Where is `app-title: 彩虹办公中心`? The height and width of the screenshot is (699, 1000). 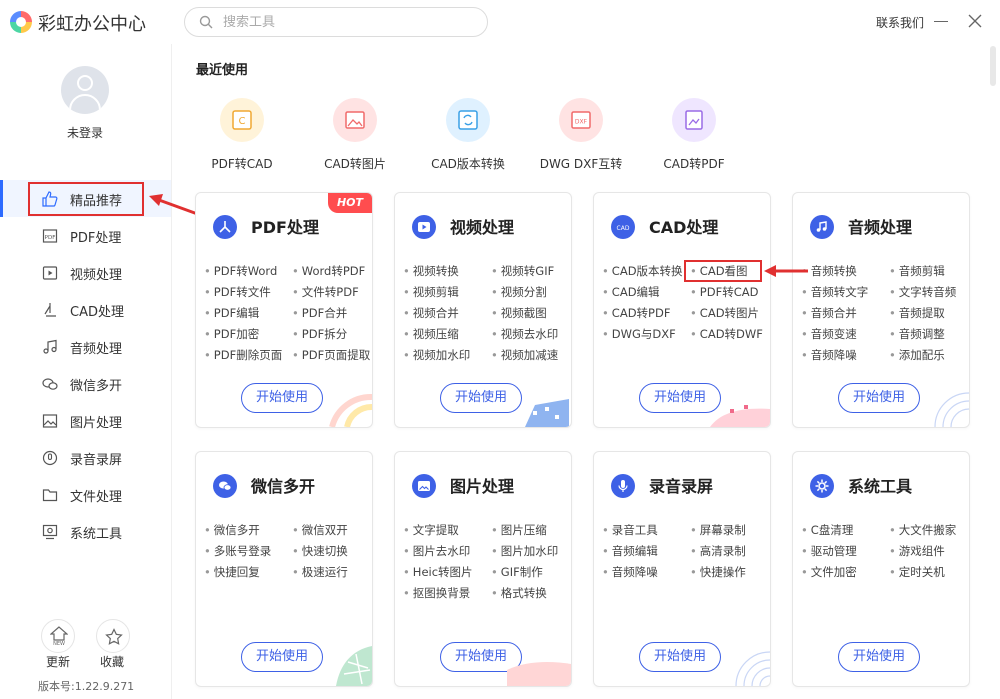 app-title: 彩虹办公中心 is located at coordinates (92, 24).